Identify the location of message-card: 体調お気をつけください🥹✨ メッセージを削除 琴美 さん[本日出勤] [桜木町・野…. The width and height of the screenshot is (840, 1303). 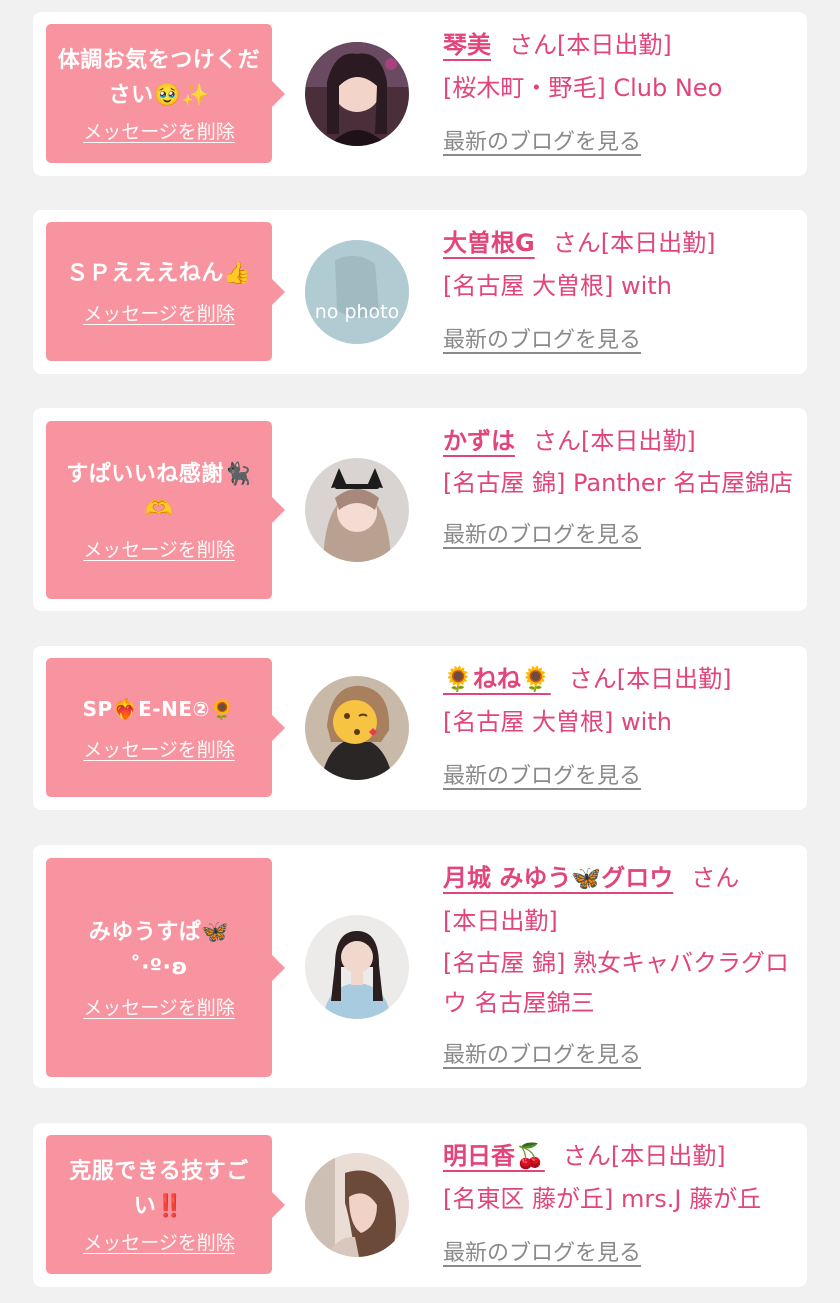
(420, 94).